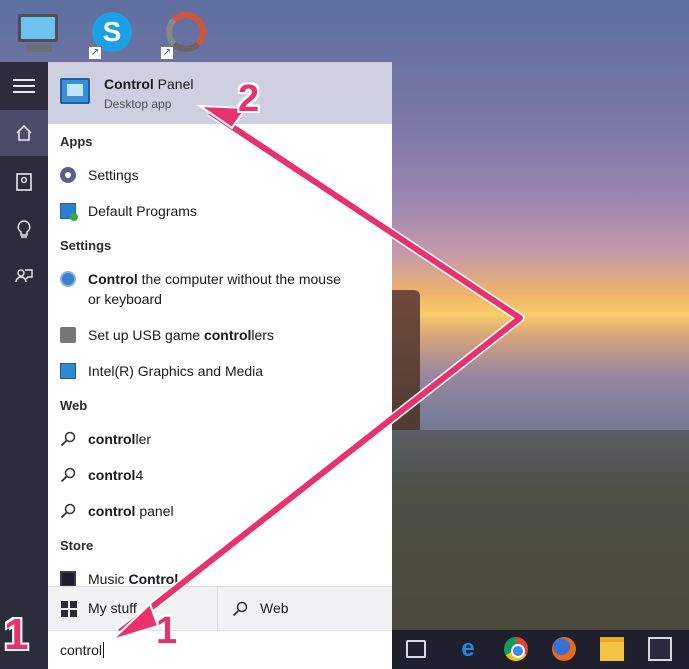  I want to click on step-1-small-label: 1, so click(167, 631).